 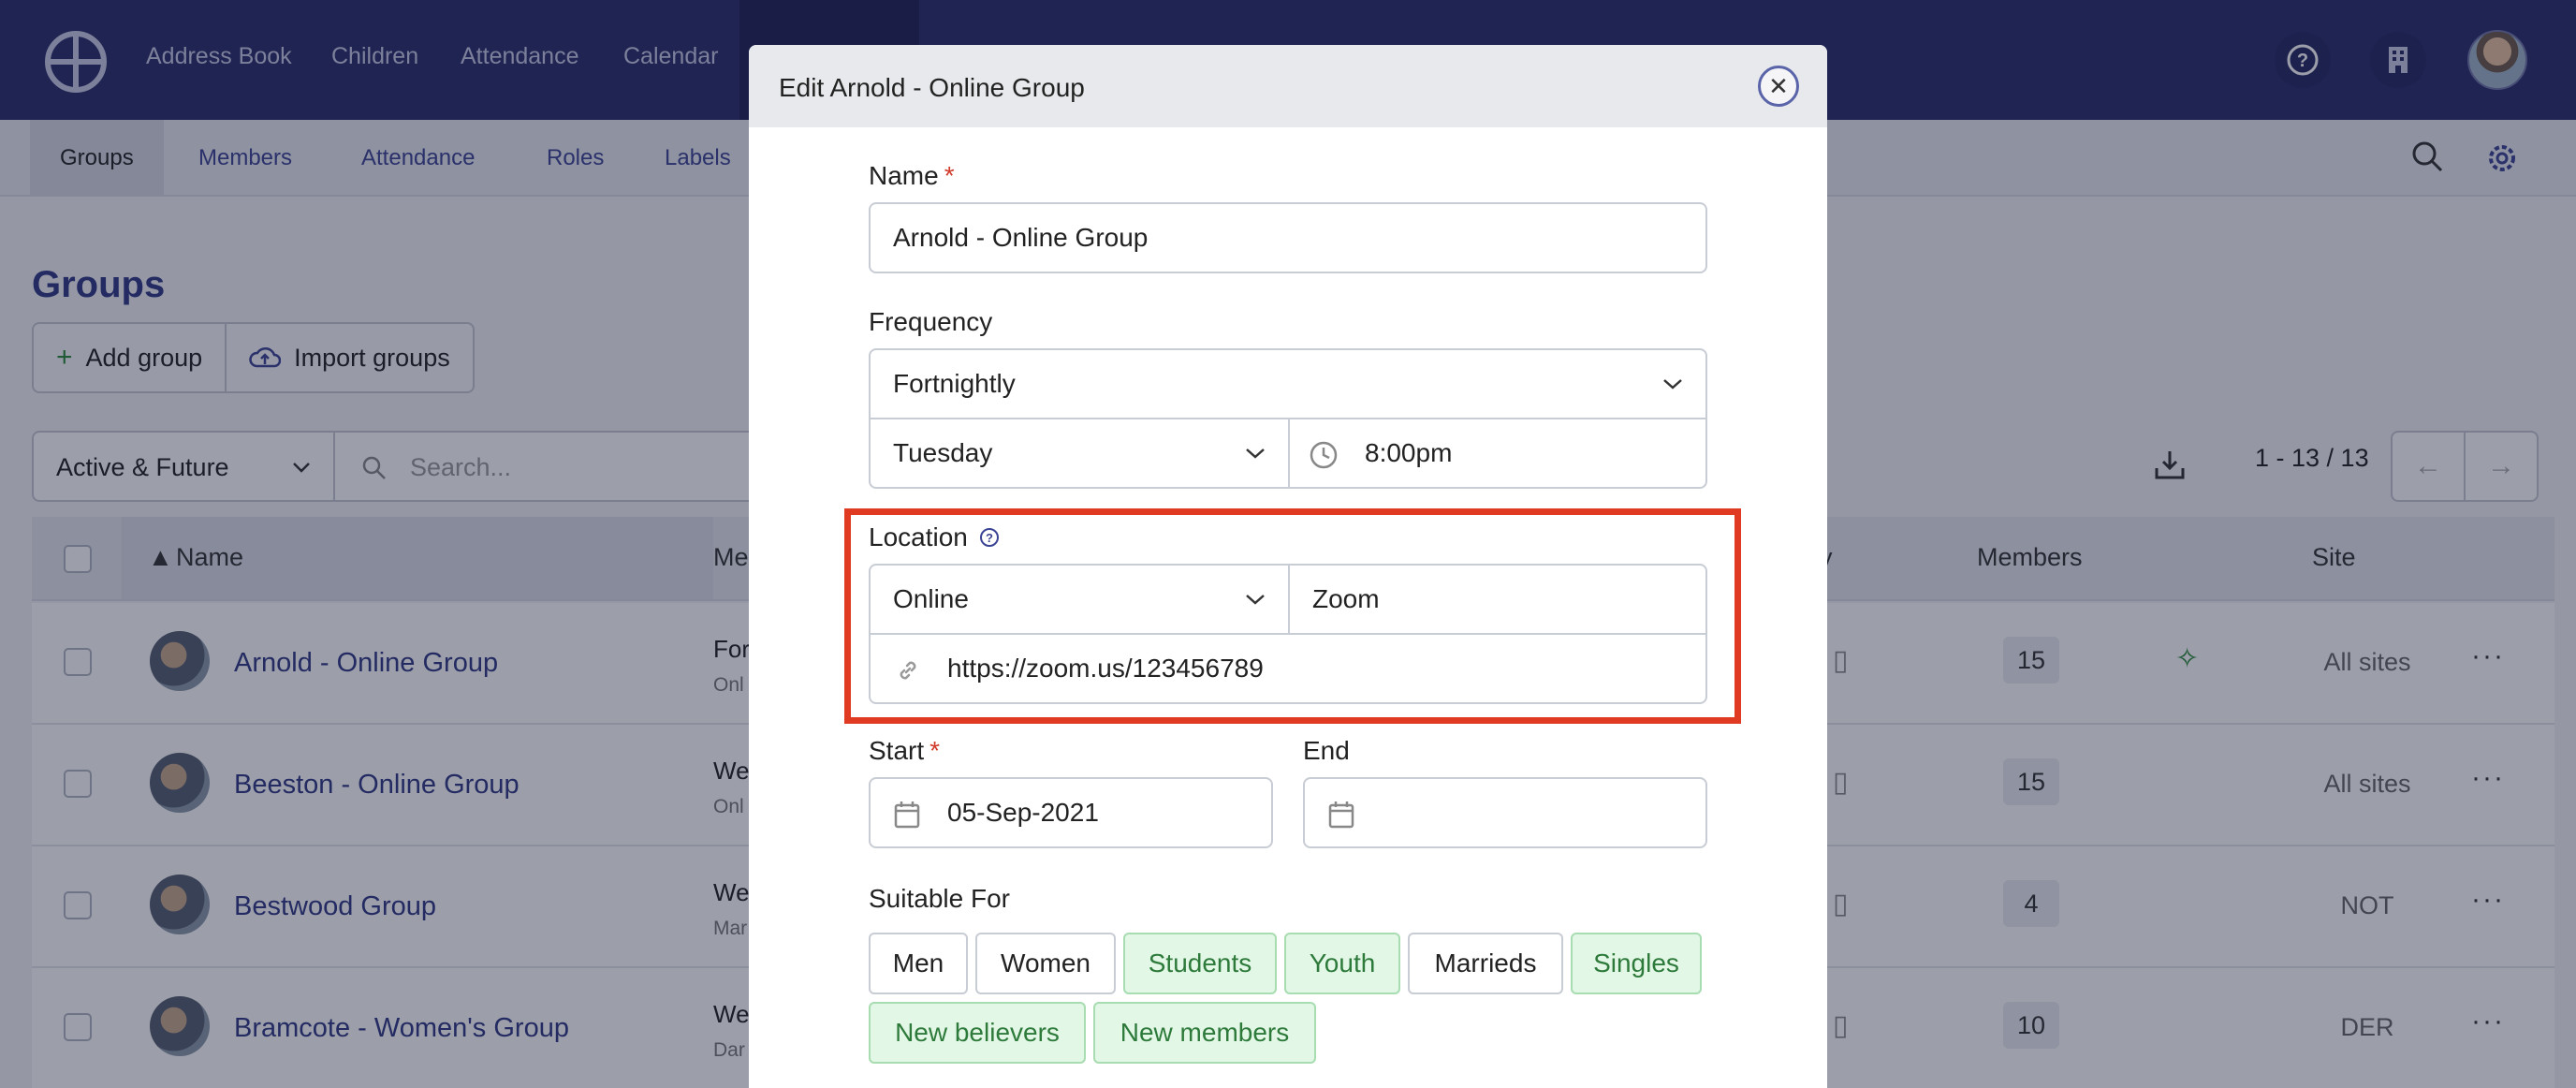 What do you see at coordinates (1288, 237) in the screenshot?
I see `name-input: Arnold - Online Group` at bounding box center [1288, 237].